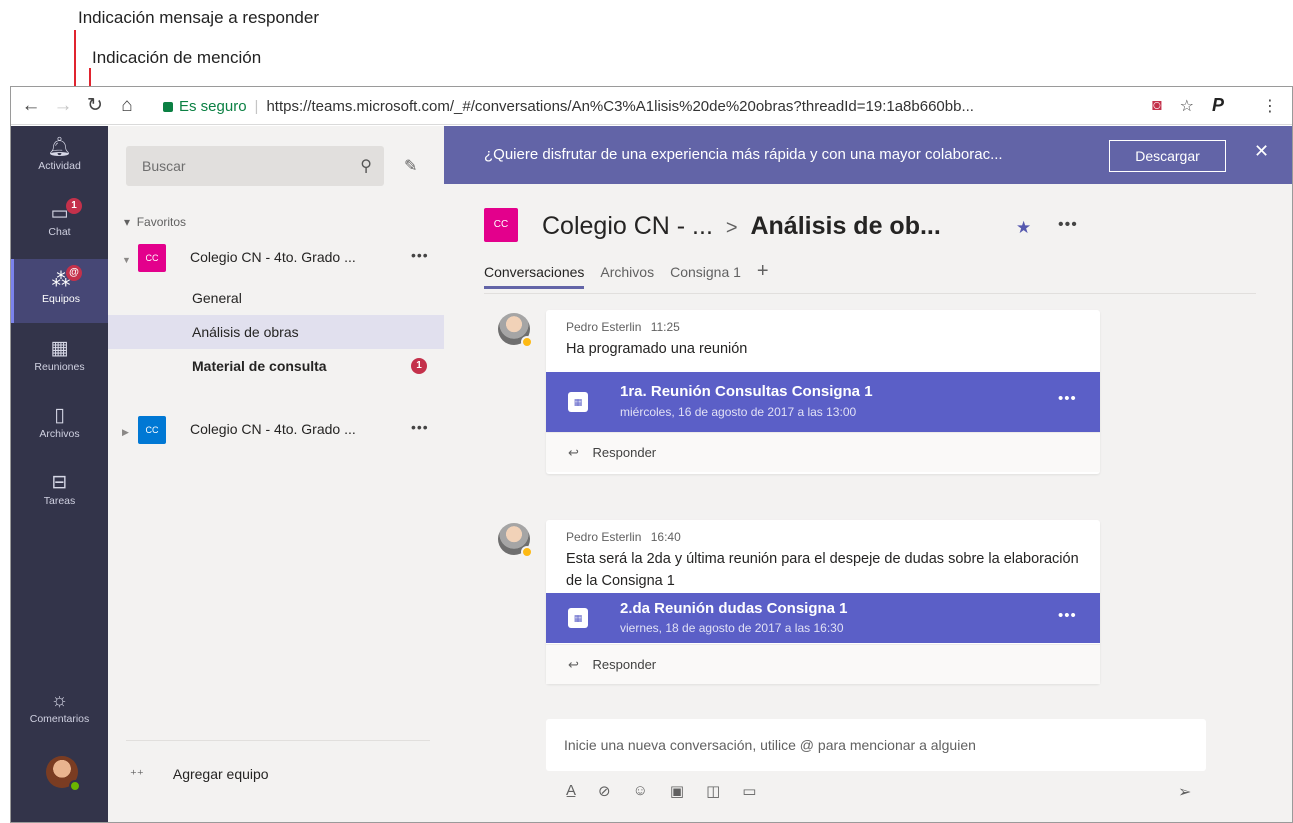 This screenshot has width=1293, height=823. I want to click on message-meta: Pedro Esterlin 16:40, so click(623, 537).